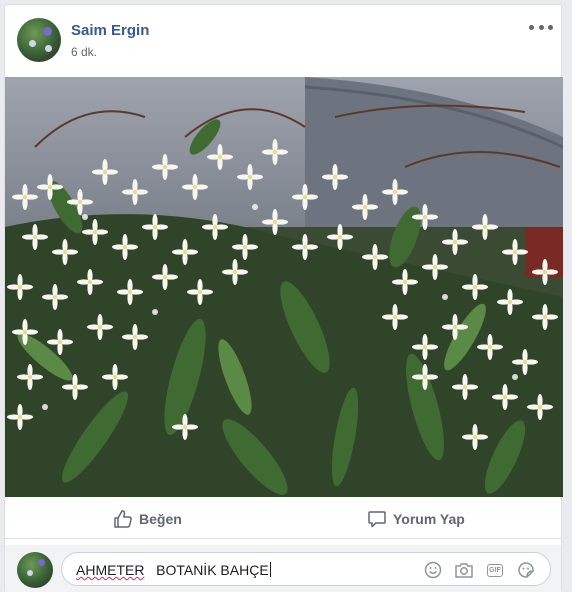  Describe the element at coordinates (283, 519) in the screenshot. I see `post-actions-bar: Beğen Yorum Yap` at that location.